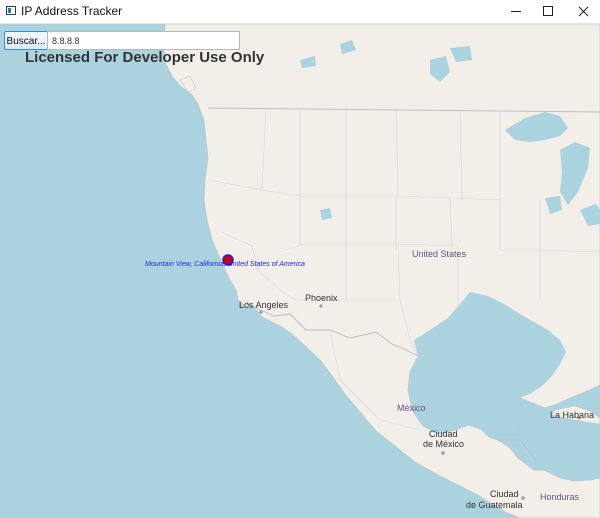 Image resolution: width=600 pixels, height=518 pixels. Describe the element at coordinates (572, 415) in the screenshot. I see `map-label-la-habana: La Habana` at that location.